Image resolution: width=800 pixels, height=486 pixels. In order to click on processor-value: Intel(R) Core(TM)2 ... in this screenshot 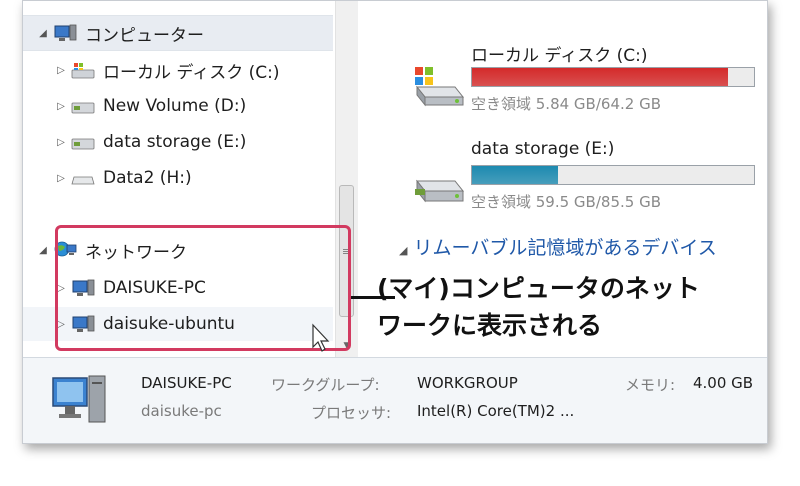, I will do `click(496, 411)`.